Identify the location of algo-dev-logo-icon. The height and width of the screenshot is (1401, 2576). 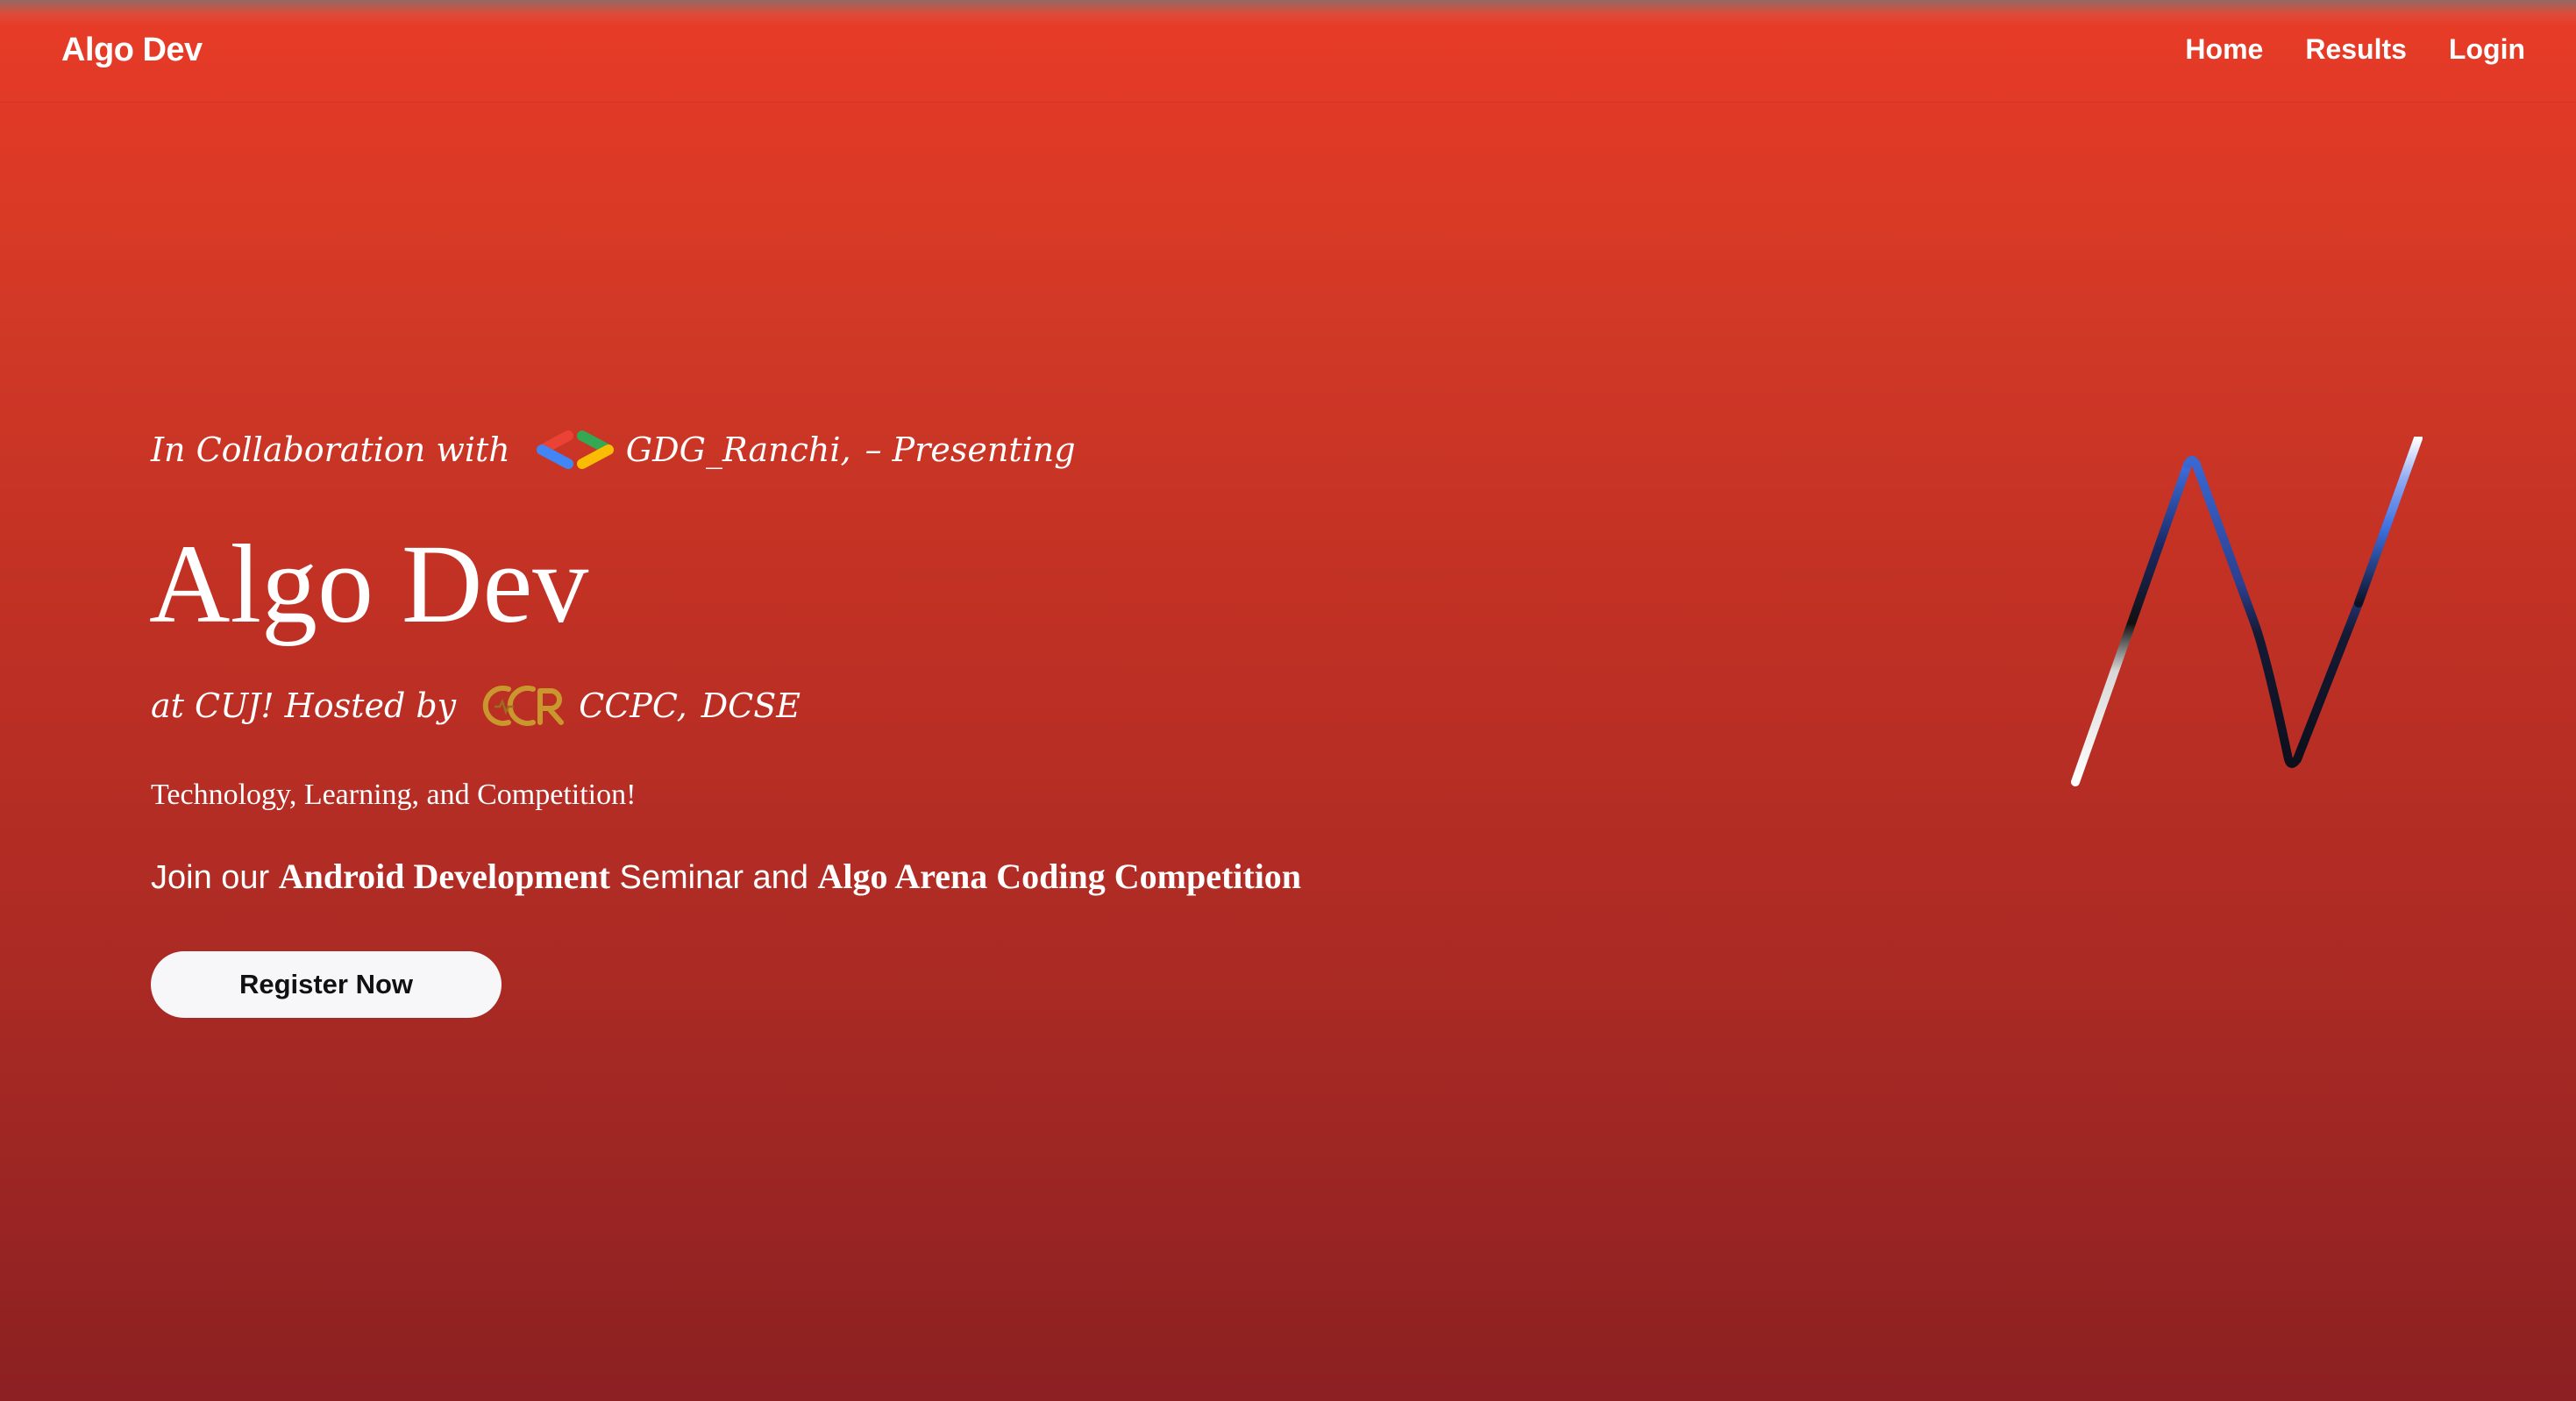
(2247, 611).